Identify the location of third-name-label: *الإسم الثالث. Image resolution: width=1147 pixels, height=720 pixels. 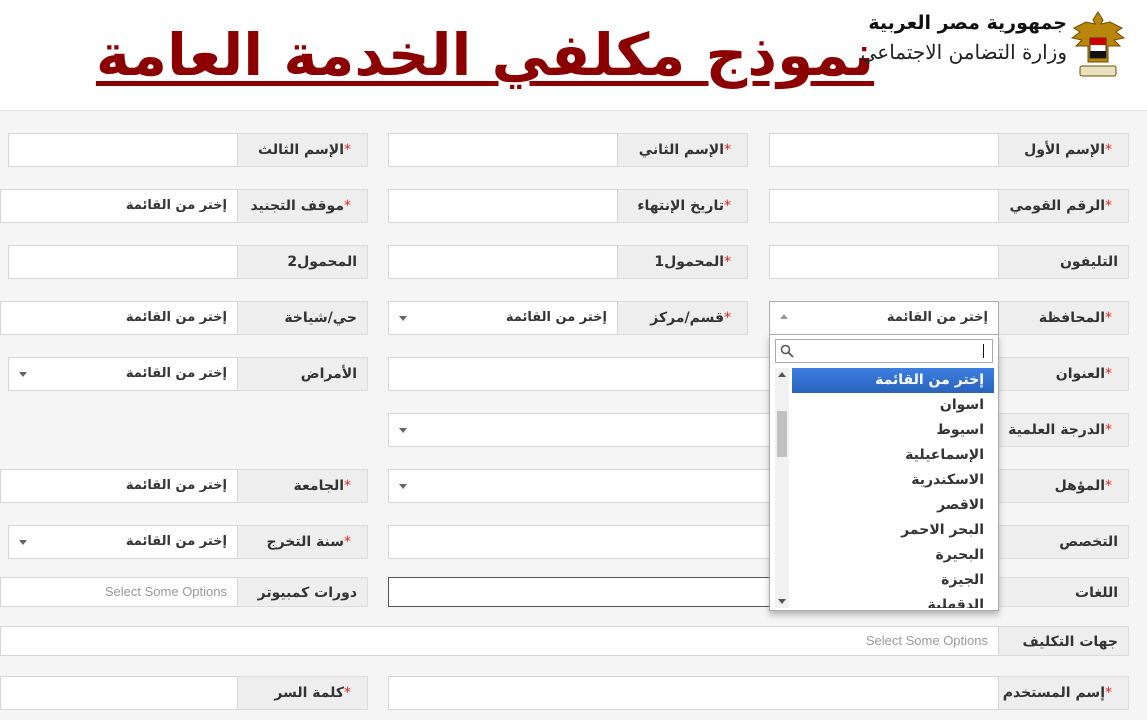
(302, 150).